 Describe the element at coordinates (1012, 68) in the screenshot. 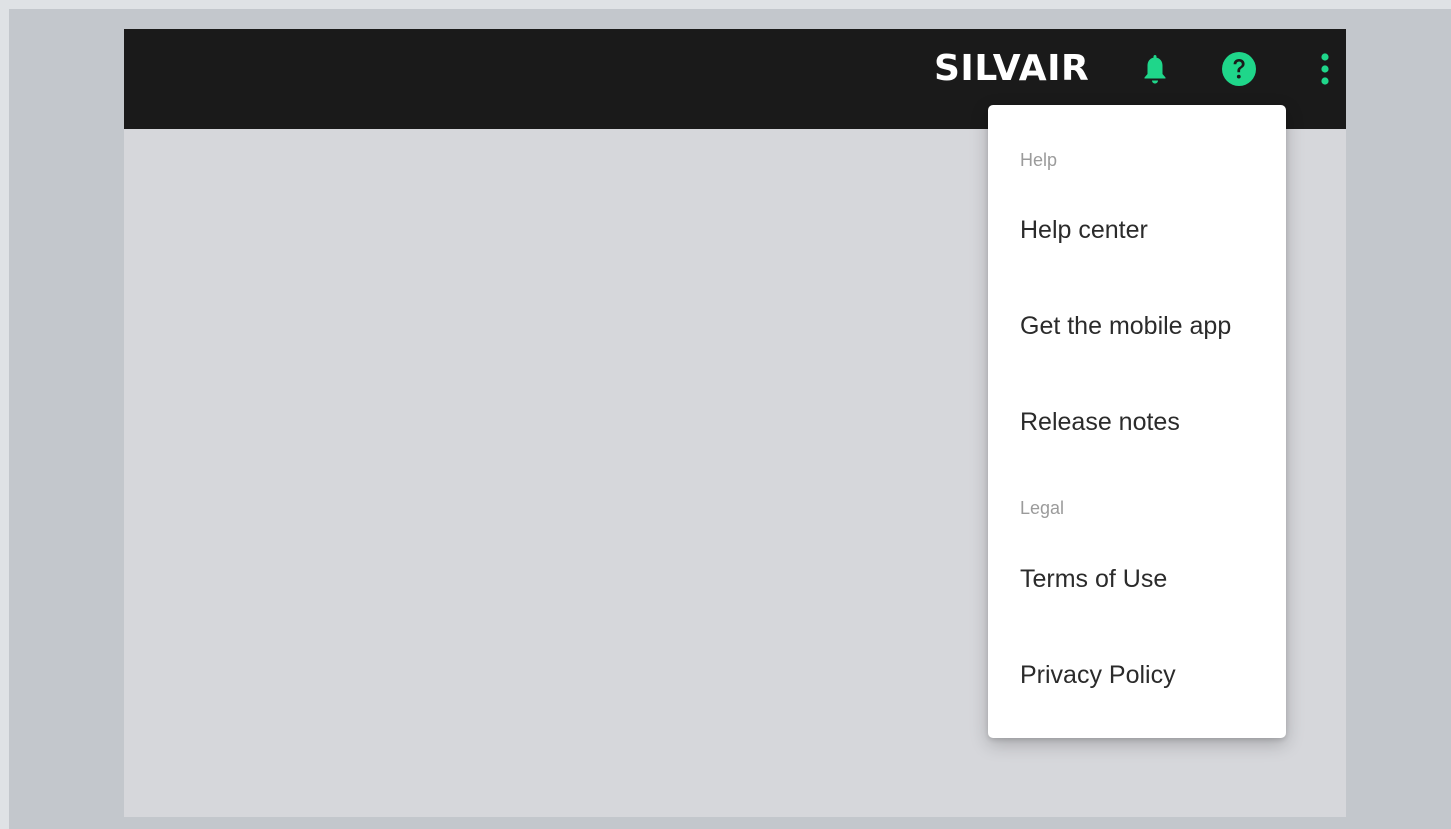

I see `brand-logo: SILVAIR` at that location.